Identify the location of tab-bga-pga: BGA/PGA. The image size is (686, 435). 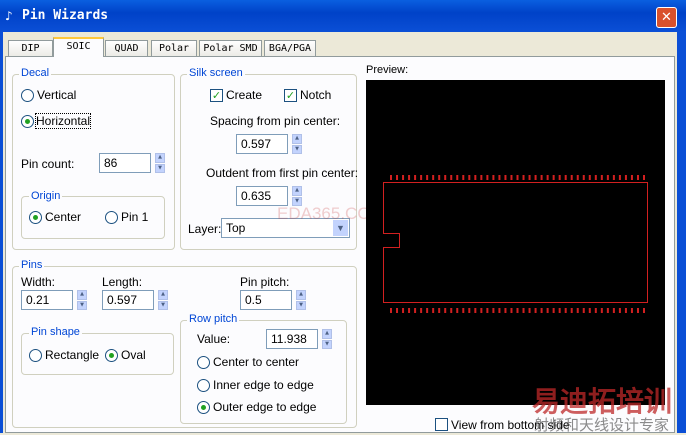
(290, 48).